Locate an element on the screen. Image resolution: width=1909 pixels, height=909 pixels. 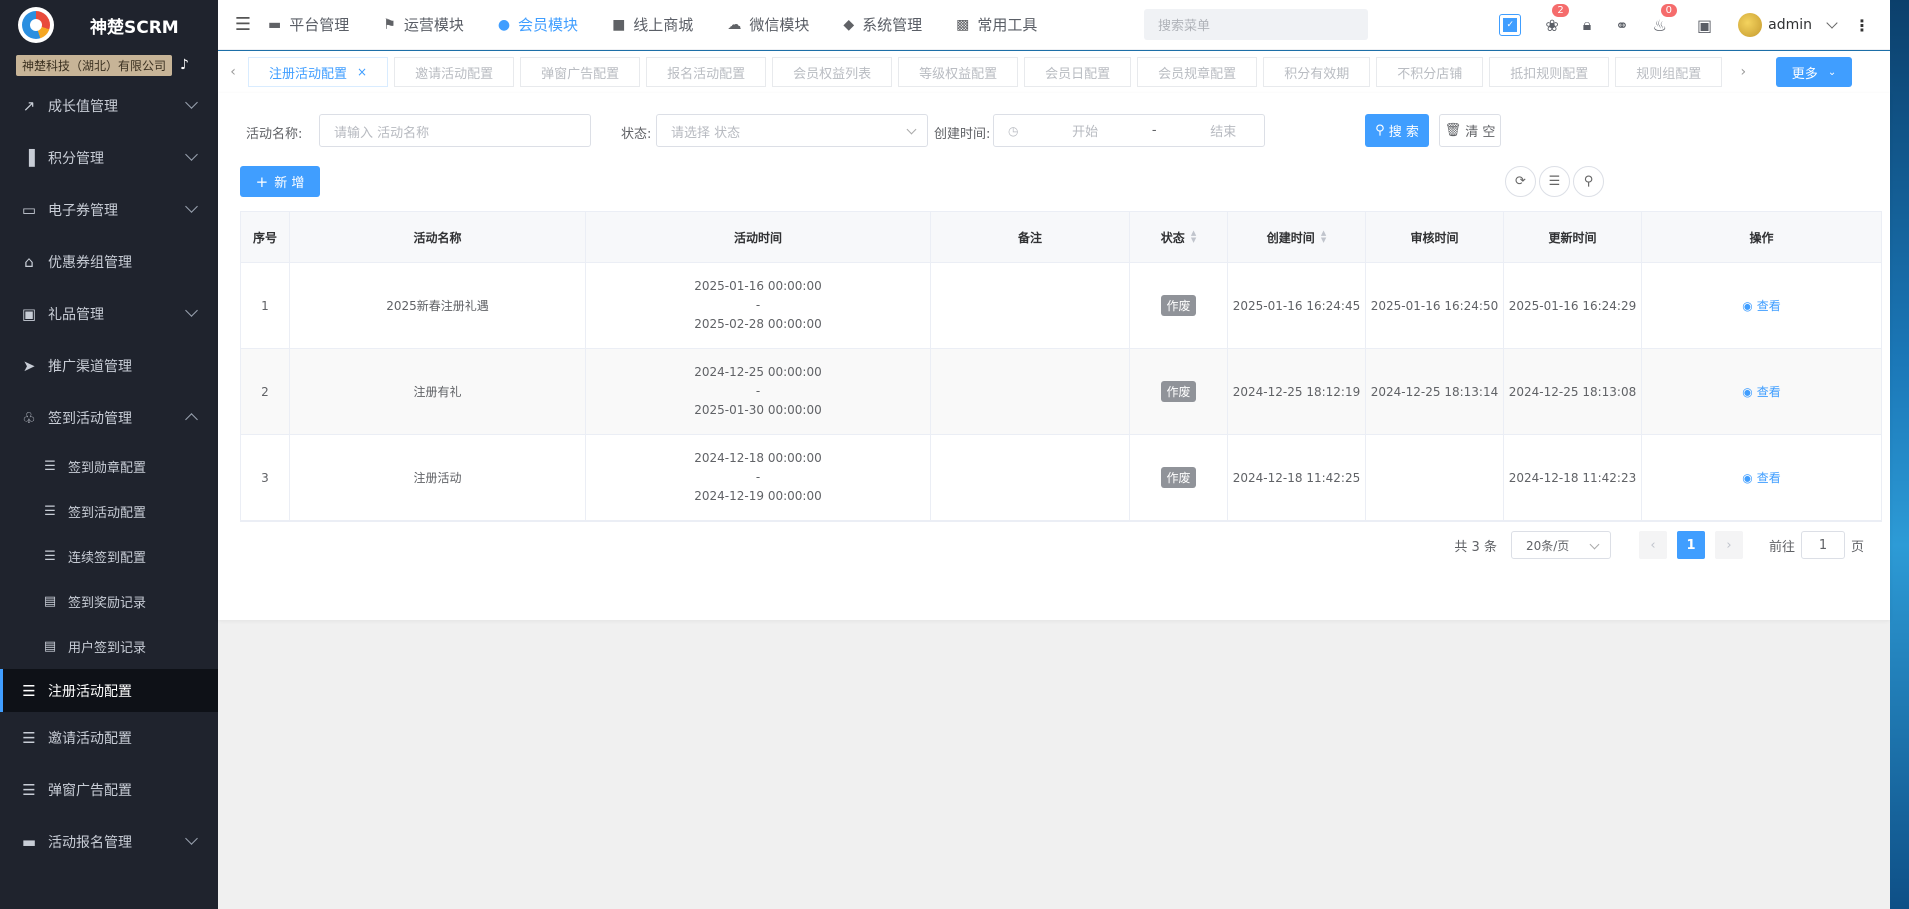
bug-icon: ❀ 2 is located at coordinates (1557, 19).